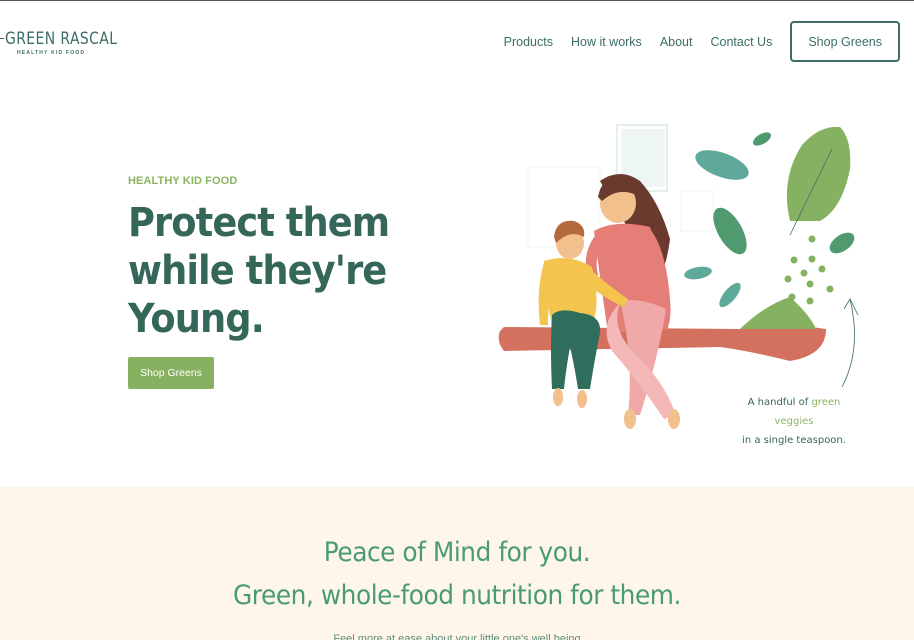 The image size is (914, 640). I want to click on shop-greens-nav-button: Shop Greens, so click(845, 41).